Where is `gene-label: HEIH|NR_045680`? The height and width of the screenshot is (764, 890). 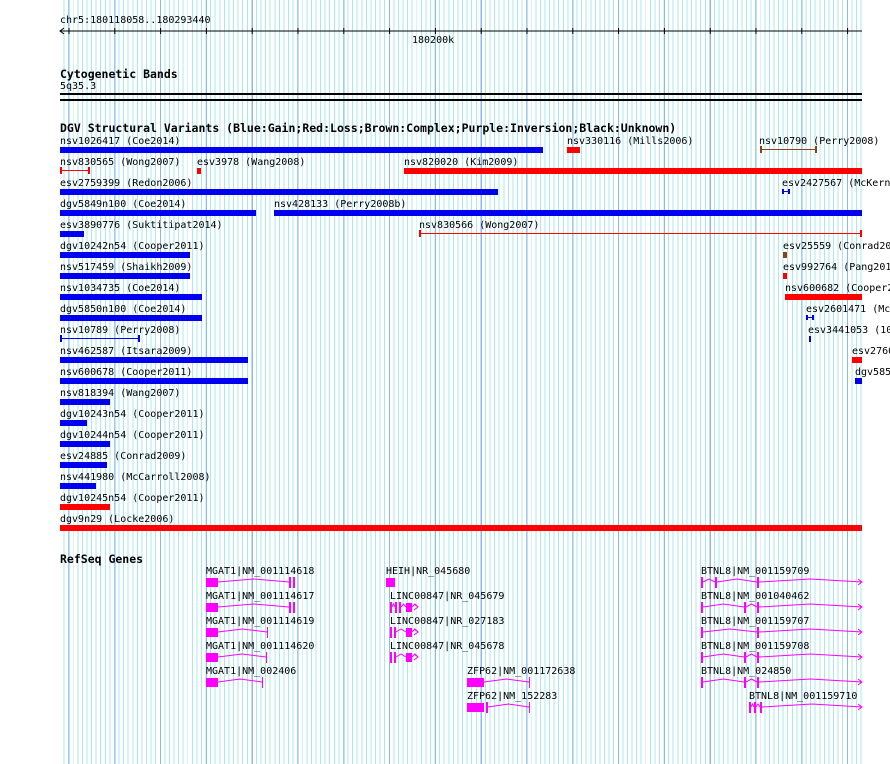
gene-label: HEIH|NR_045680 is located at coordinates (428, 571).